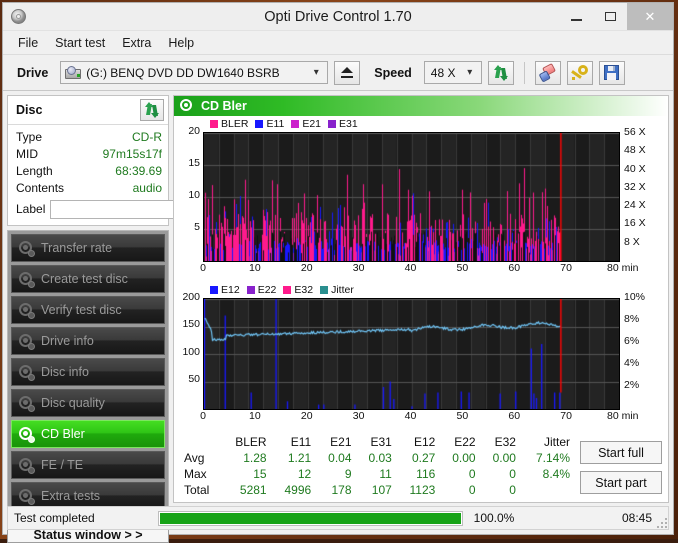 The height and width of the screenshot is (543, 678). Describe the element at coordinates (188, 352) in the screenshot. I see `y-tick-label: 100` at that location.